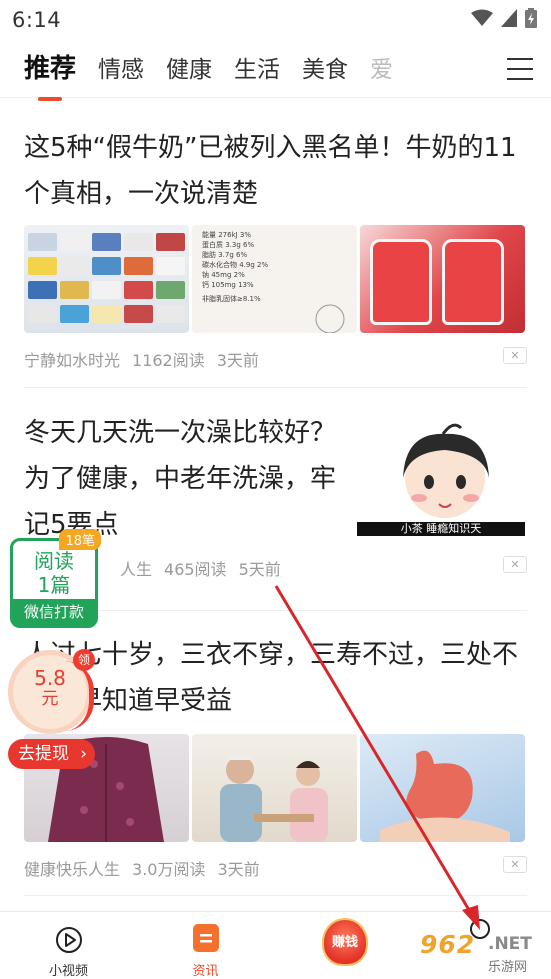 This screenshot has height=979, width=551. What do you see at coordinates (84, 660) in the screenshot?
I see `claim-tag: 领` at bounding box center [84, 660].